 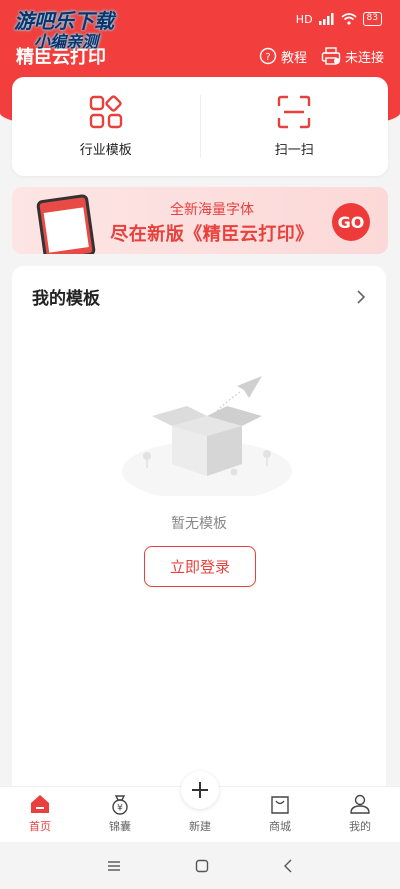 I want to click on scan-label: 扫一扫, so click(x=294, y=150).